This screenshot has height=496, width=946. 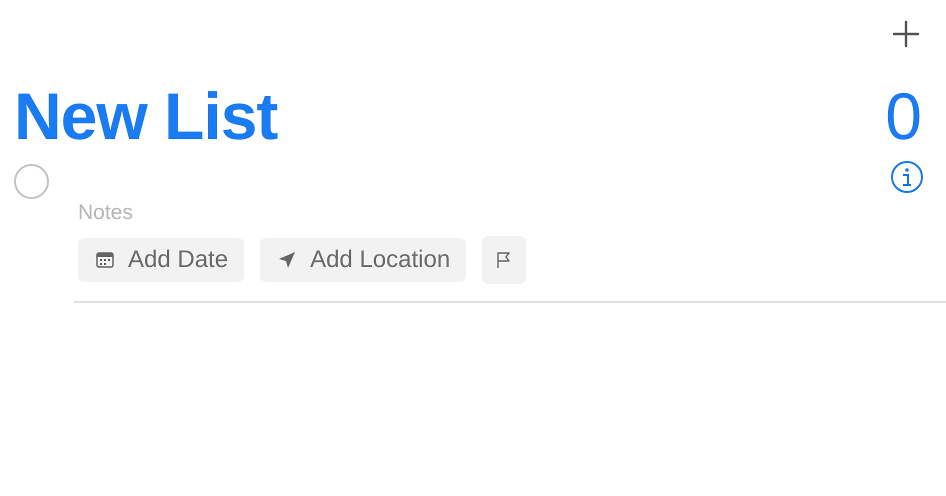 What do you see at coordinates (105, 260) in the screenshot?
I see `calendar-icon` at bounding box center [105, 260].